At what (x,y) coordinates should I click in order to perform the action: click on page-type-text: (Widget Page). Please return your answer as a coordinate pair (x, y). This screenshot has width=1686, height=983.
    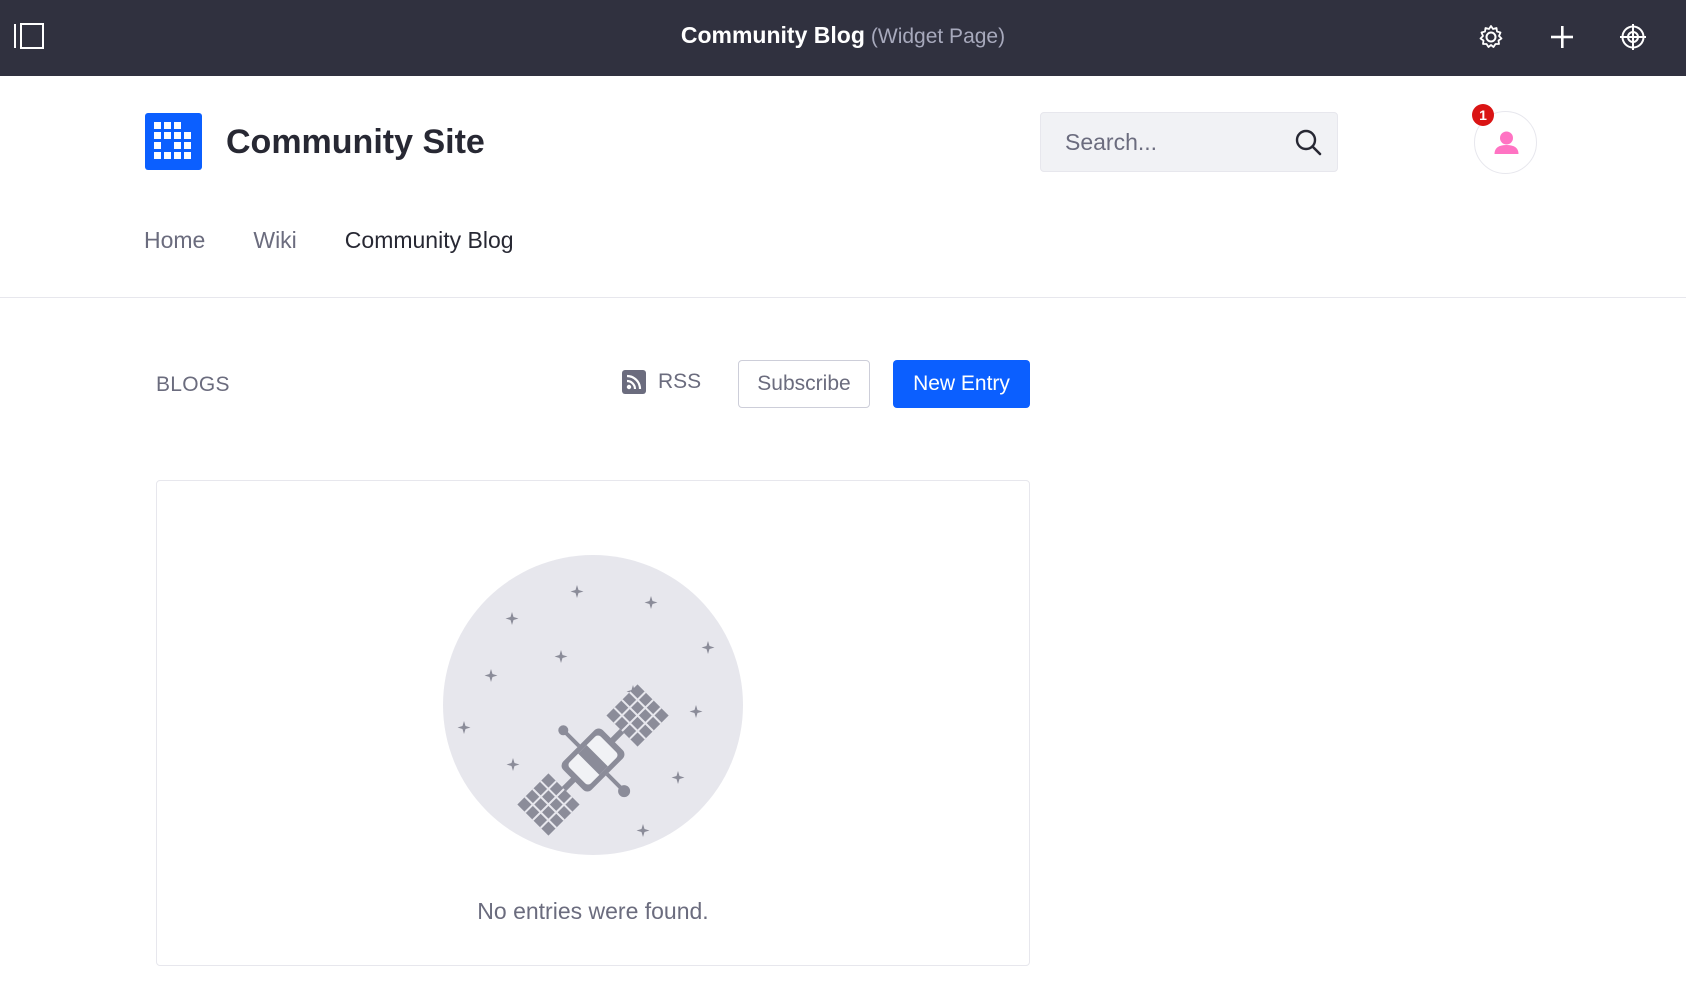
    Looking at the image, I should click on (938, 36).